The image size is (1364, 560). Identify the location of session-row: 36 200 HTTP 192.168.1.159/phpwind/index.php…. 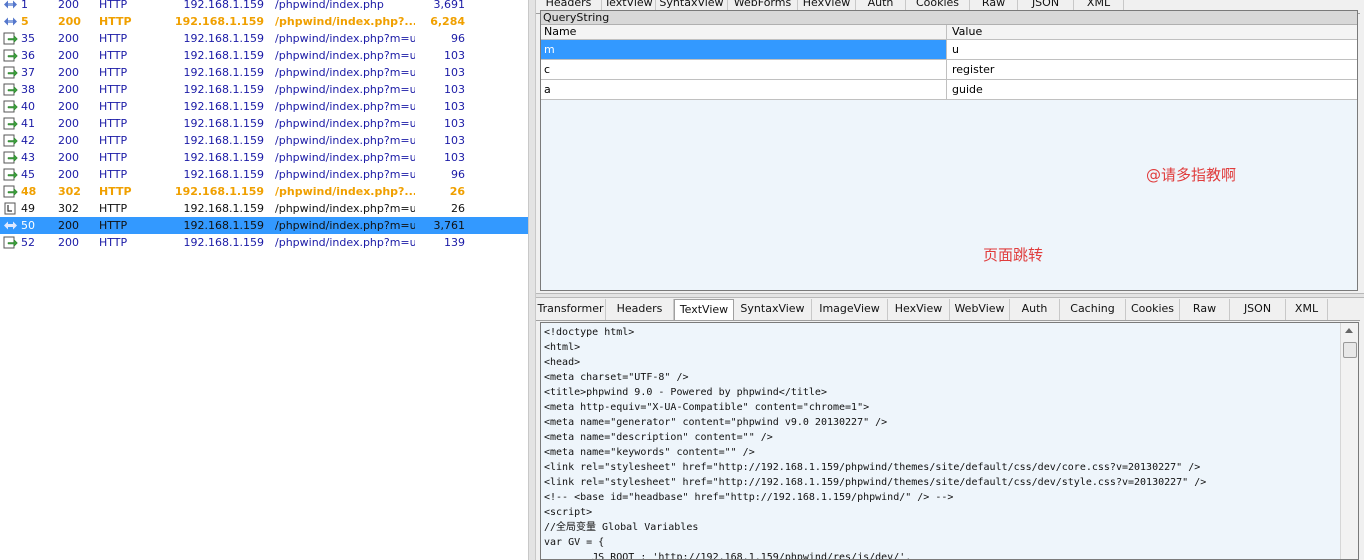
(264, 55).